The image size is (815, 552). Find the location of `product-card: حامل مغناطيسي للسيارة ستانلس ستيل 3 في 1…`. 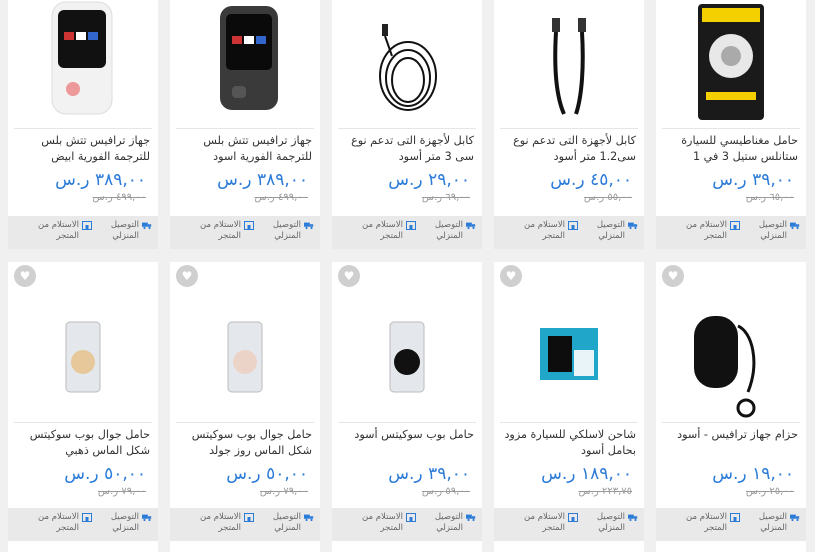

product-card: حامل مغناطيسي للسيارة ستانلس ستيل 3 في 1… is located at coordinates (731, 124).